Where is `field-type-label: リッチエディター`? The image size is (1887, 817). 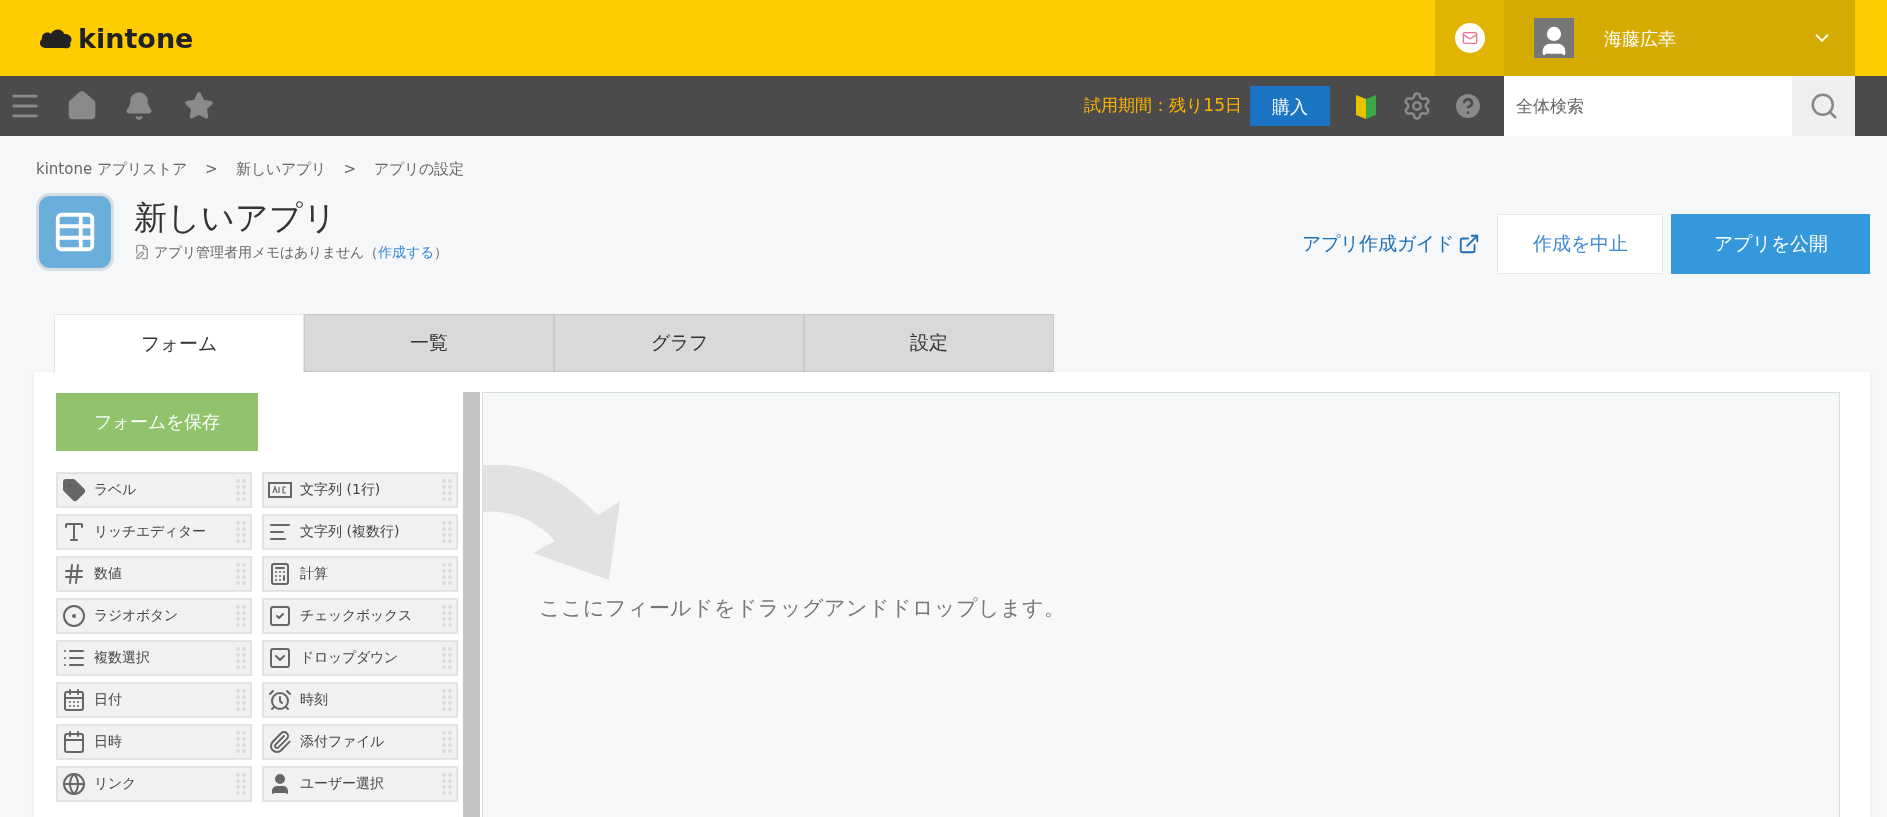
field-type-label: リッチエディター is located at coordinates (150, 531).